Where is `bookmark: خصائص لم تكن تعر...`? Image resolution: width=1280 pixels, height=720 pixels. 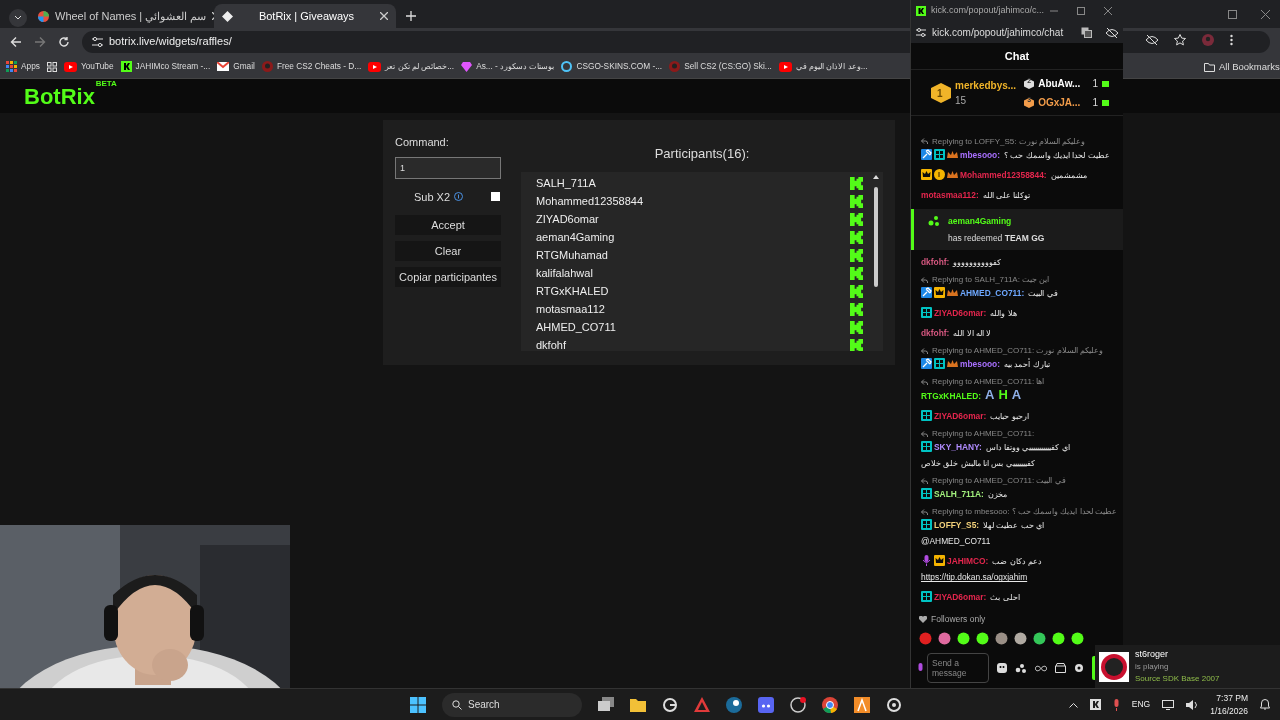
bookmark: خصائص لم تكن تعر... is located at coordinates (411, 66).